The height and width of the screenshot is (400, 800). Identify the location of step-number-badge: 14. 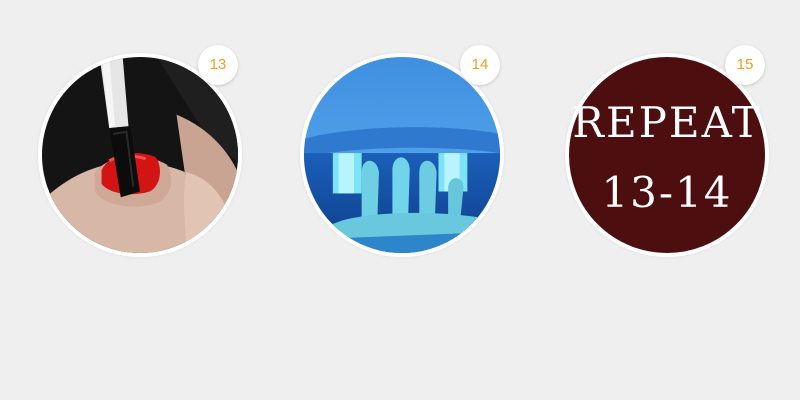
(480, 65).